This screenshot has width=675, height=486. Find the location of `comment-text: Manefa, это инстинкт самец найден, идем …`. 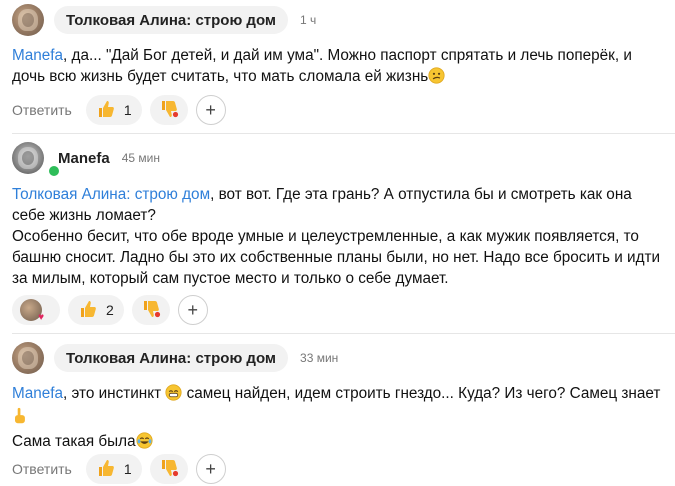

comment-text: Manefa, это инстинкт самец найден, идем … is located at coordinates (338, 419).